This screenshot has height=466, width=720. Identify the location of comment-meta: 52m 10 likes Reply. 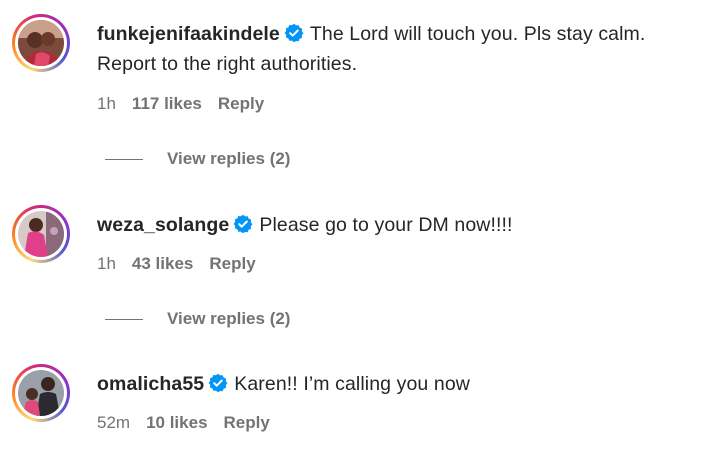
(191, 423).